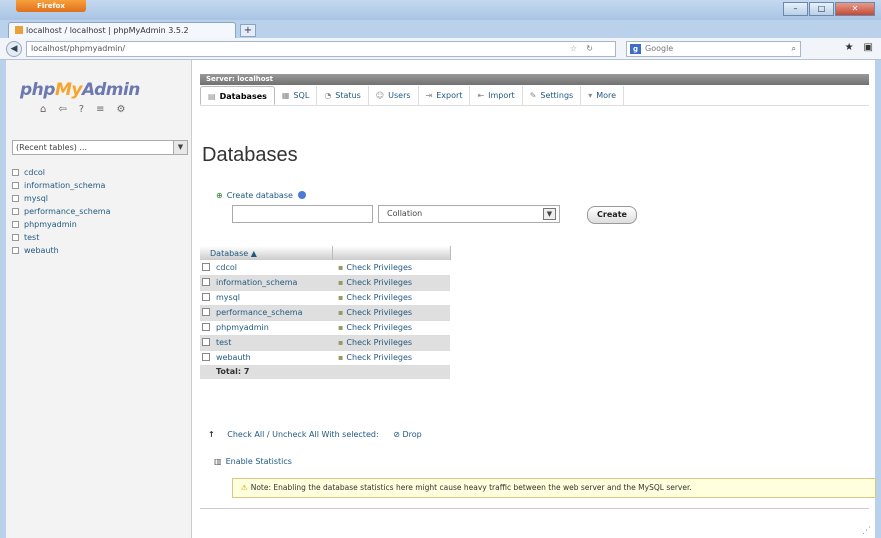 This screenshot has height=538, width=881. I want to click on database-name-cell: cdcol, so click(266, 268).